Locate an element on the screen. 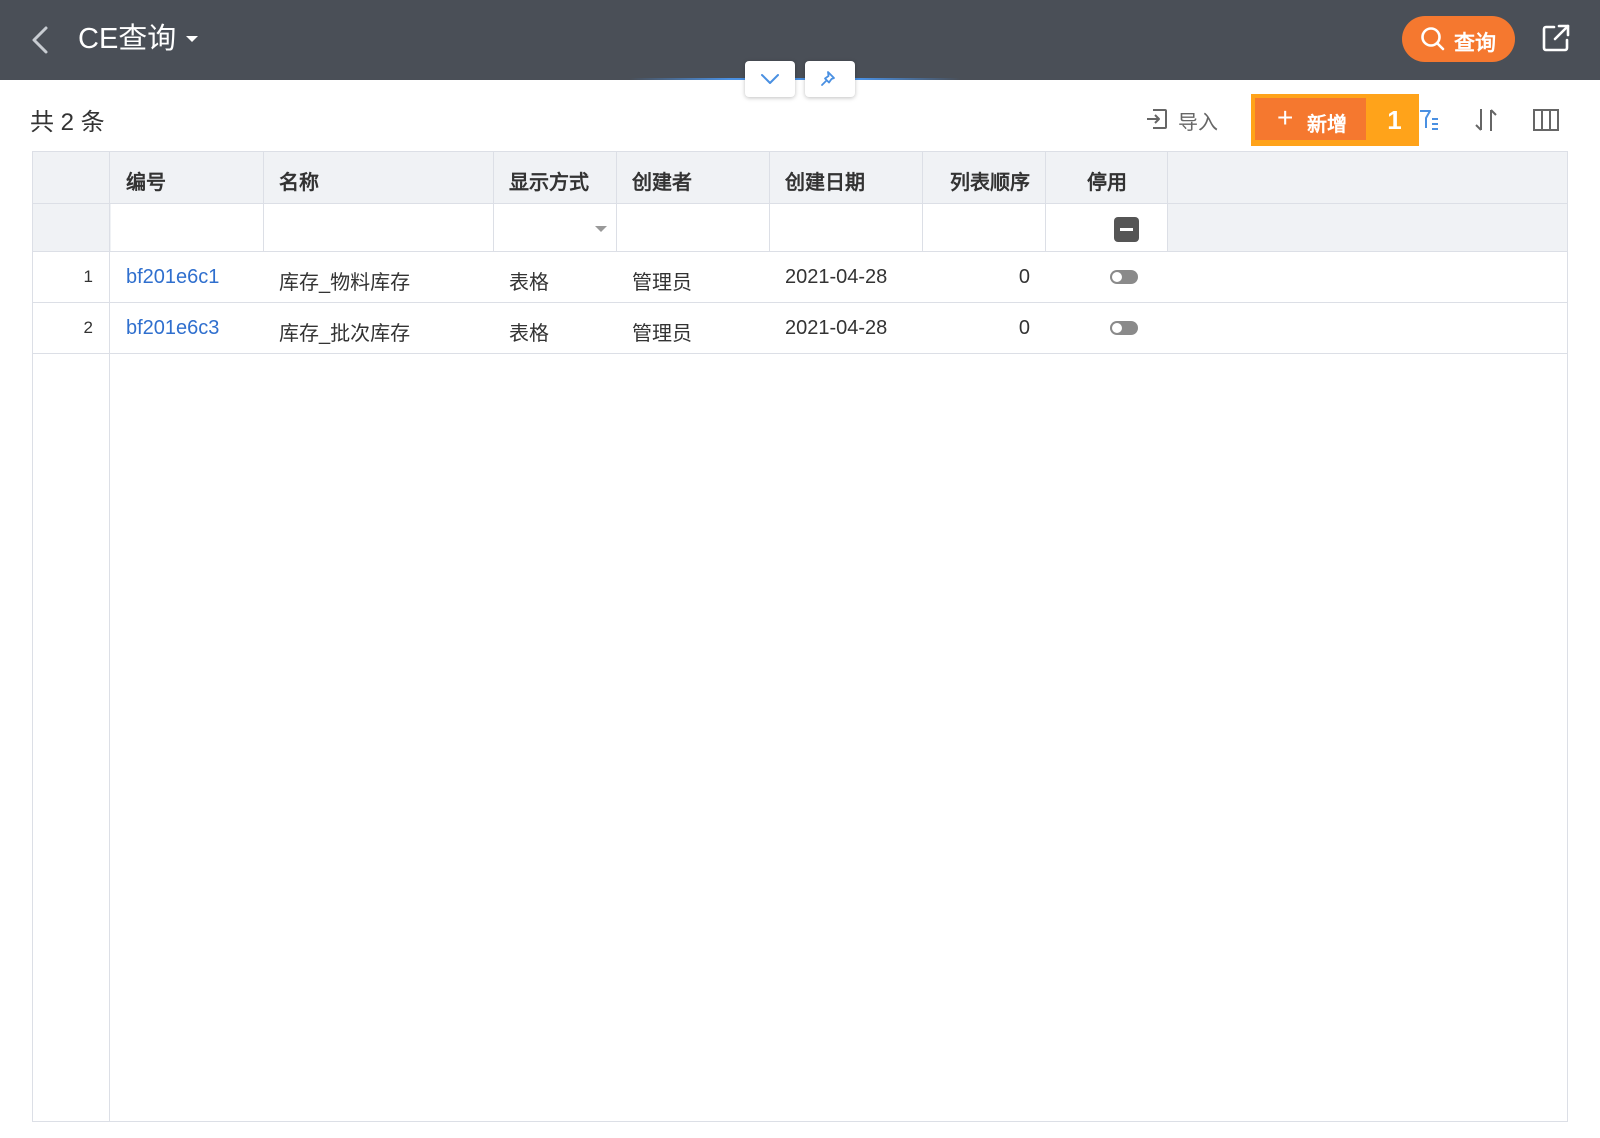 This screenshot has width=1600, height=1138. filter-code-input is located at coordinates (187, 227).